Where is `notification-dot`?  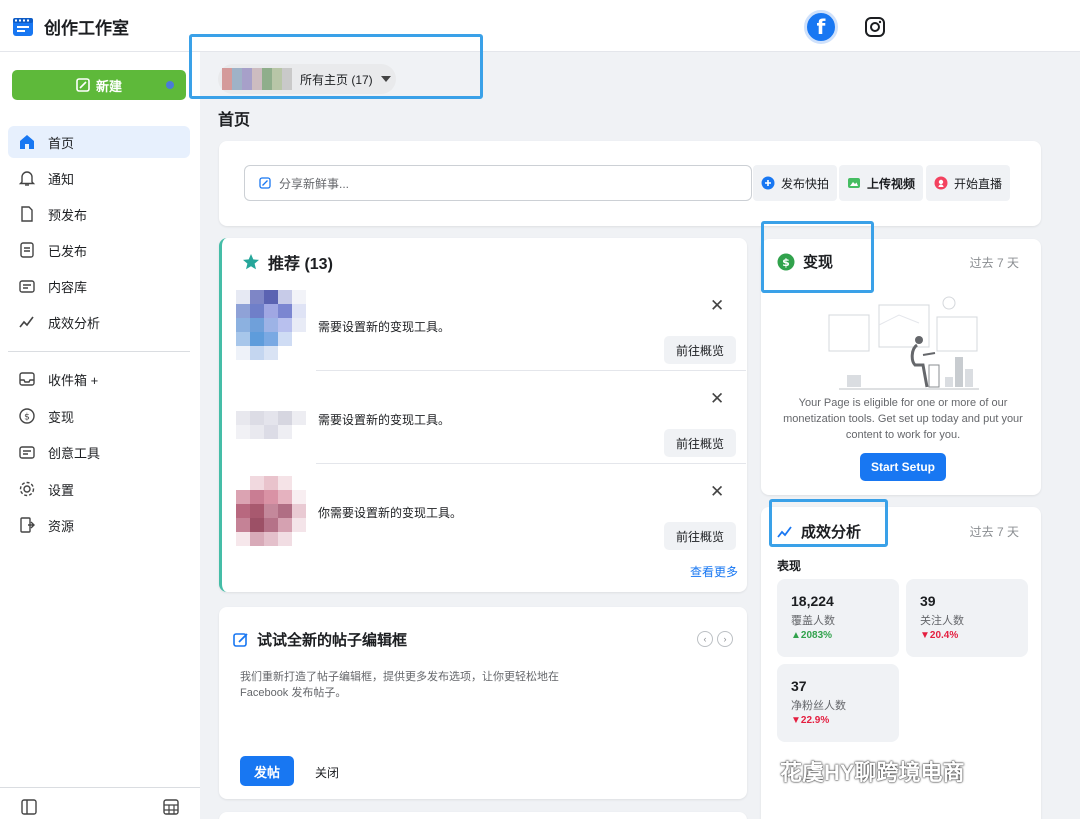 notification-dot is located at coordinates (170, 85).